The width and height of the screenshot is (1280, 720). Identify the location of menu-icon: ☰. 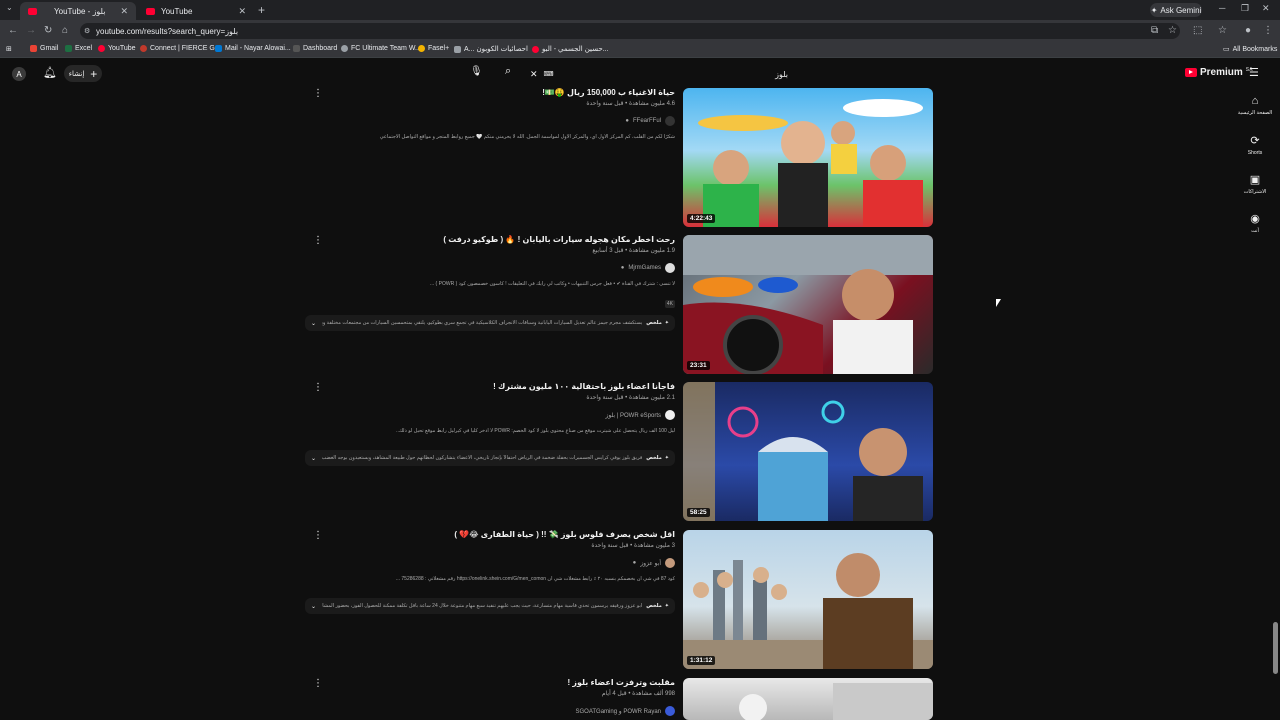
(1254, 72).